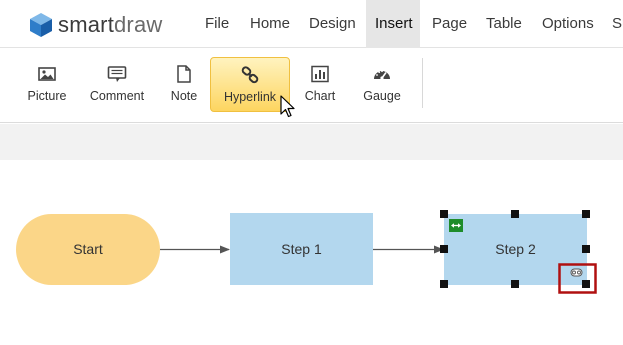  What do you see at coordinates (586, 214) in the screenshot?
I see `resize-handle-ne` at bounding box center [586, 214].